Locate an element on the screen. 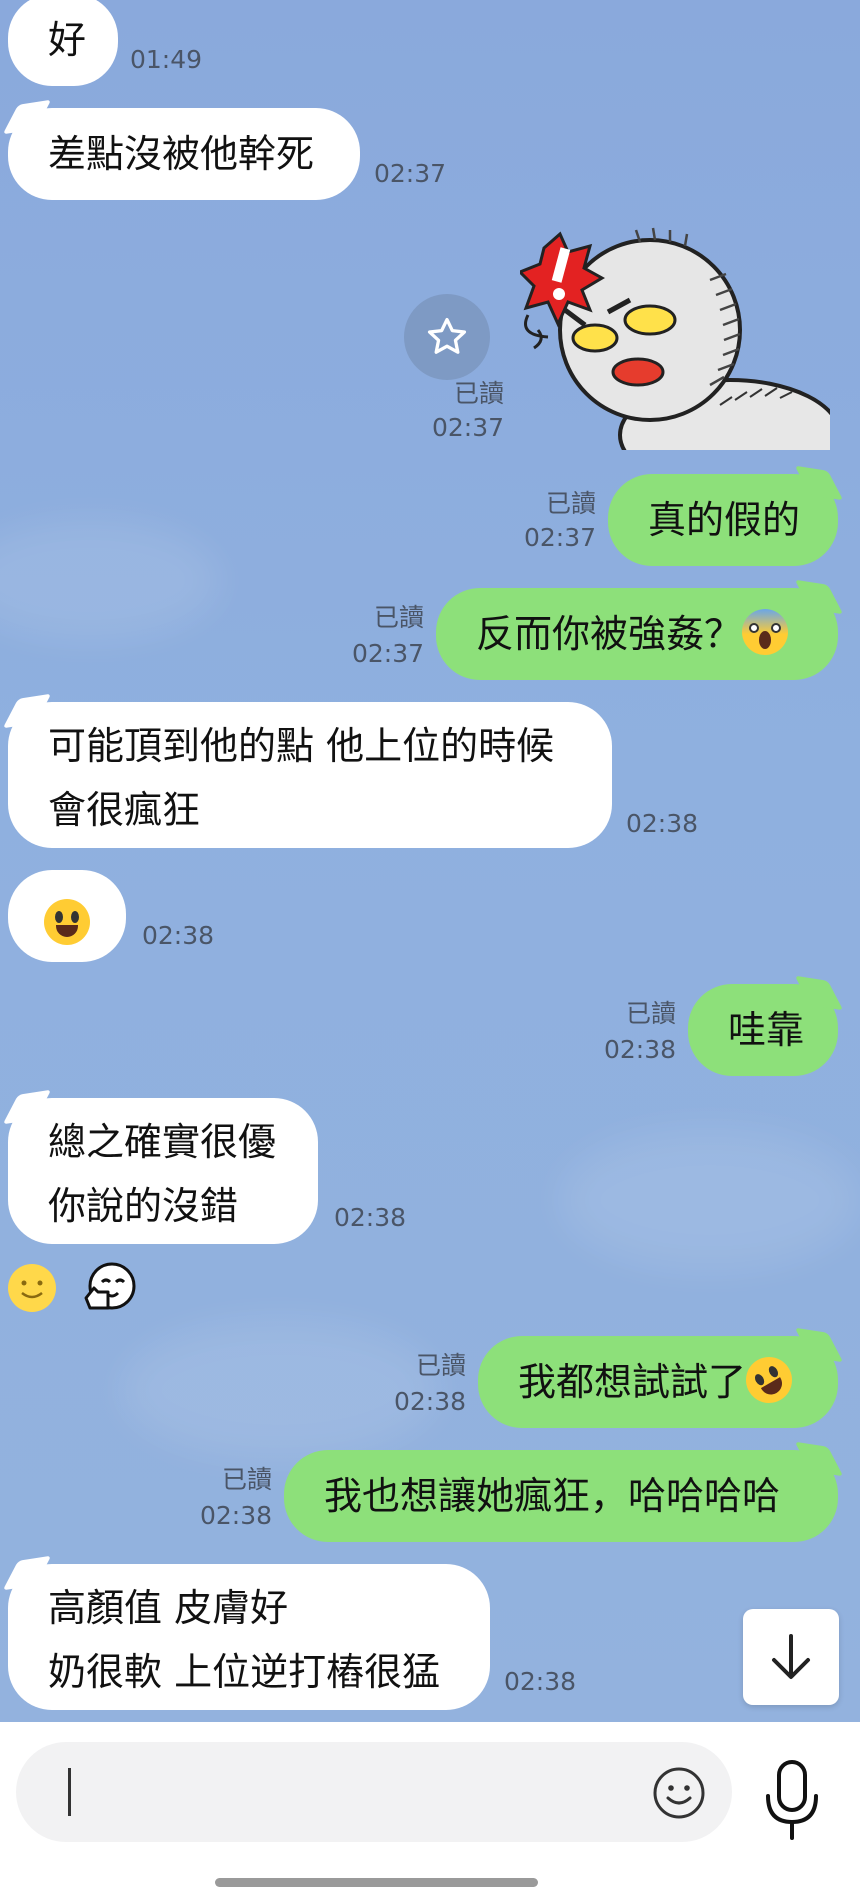 Image resolution: width=860 pixels, height=1902 pixels. arrow-down-icon is located at coordinates (791, 1656).